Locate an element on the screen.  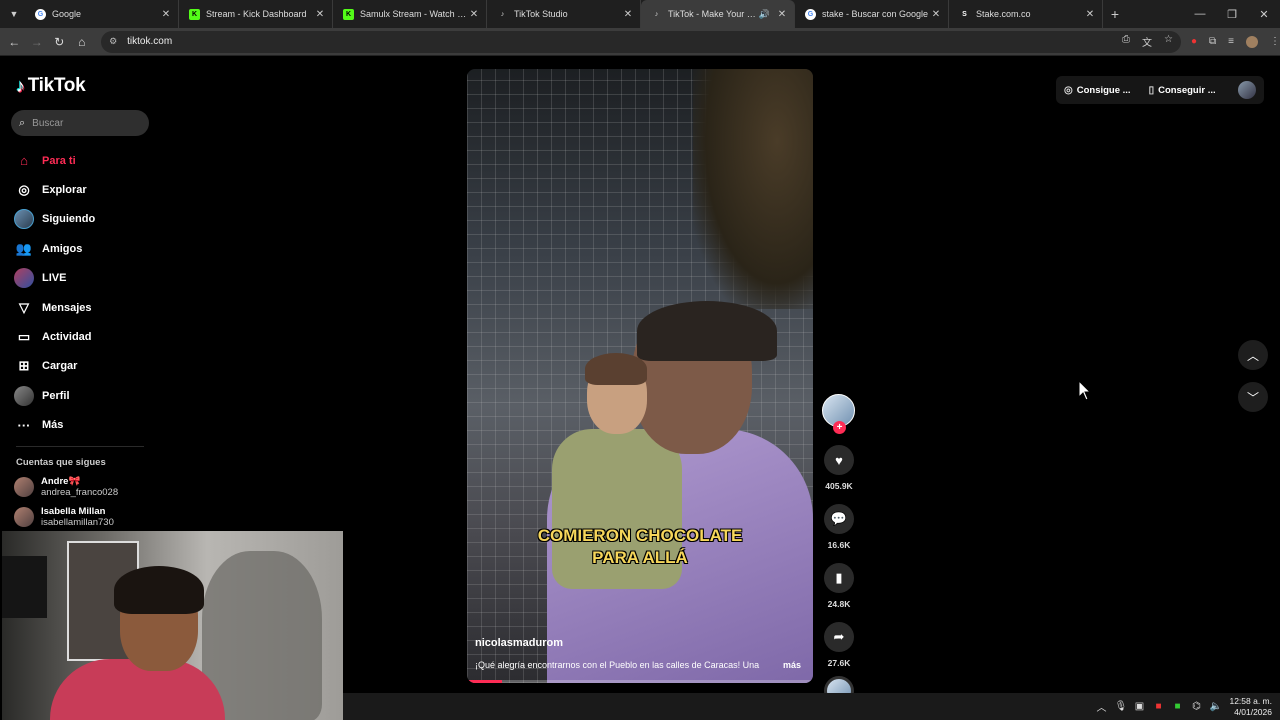
tiktok-logo: ♪ TikTok is located at coordinates (51, 86).